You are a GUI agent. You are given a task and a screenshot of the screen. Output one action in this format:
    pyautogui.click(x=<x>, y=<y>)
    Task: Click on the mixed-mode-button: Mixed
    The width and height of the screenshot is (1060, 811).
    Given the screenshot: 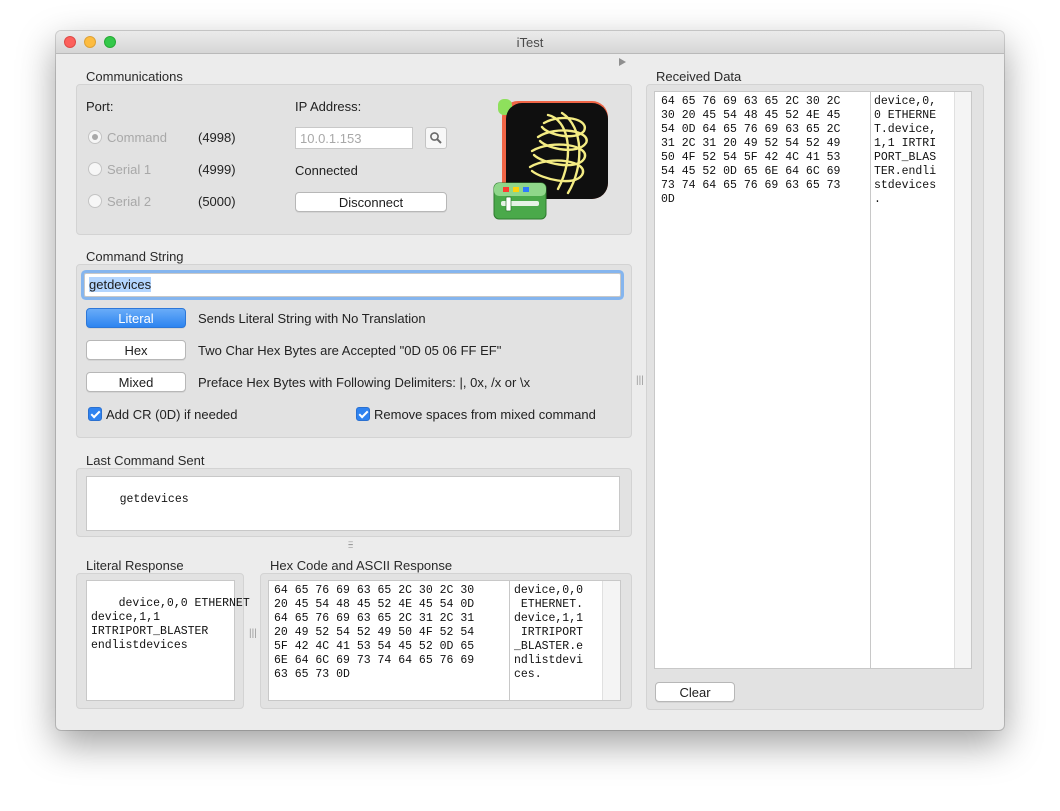 What is the action you would take?
    pyautogui.click(x=136, y=382)
    